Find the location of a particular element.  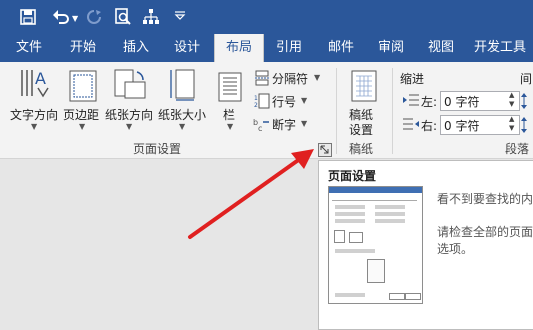

hyphenation-icon: b c is located at coordinates (261, 125).